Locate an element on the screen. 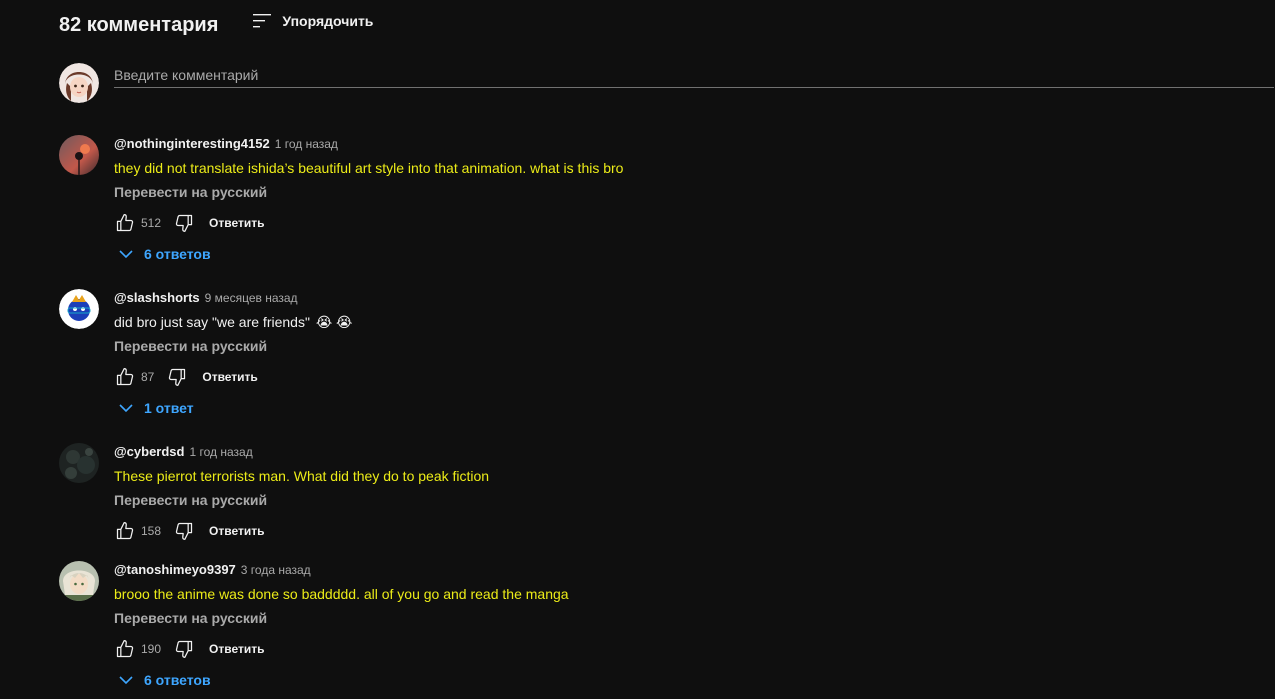  like-count: 190 is located at coordinates (151, 649).